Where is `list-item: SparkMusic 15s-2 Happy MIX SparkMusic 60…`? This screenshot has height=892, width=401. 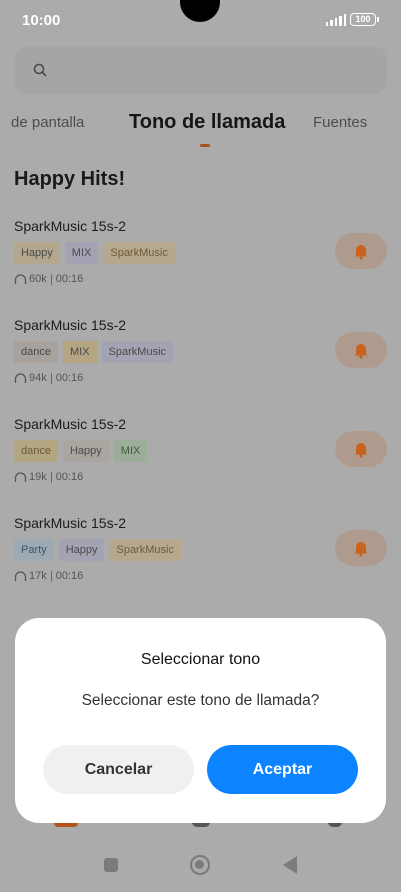 list-item: SparkMusic 15s-2 Happy MIX SparkMusic 60… is located at coordinates (201, 263).